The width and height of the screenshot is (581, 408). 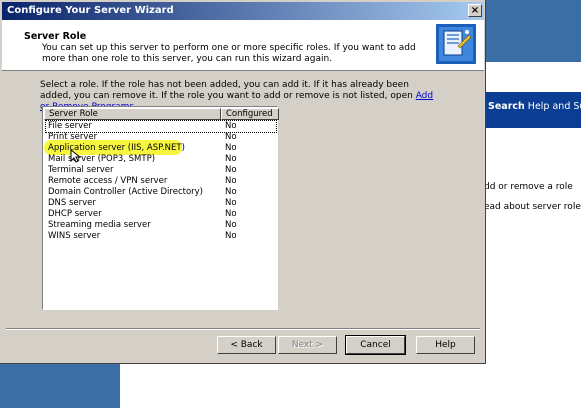 I want to click on column-header-configured: Configured, so click(x=250, y=114).